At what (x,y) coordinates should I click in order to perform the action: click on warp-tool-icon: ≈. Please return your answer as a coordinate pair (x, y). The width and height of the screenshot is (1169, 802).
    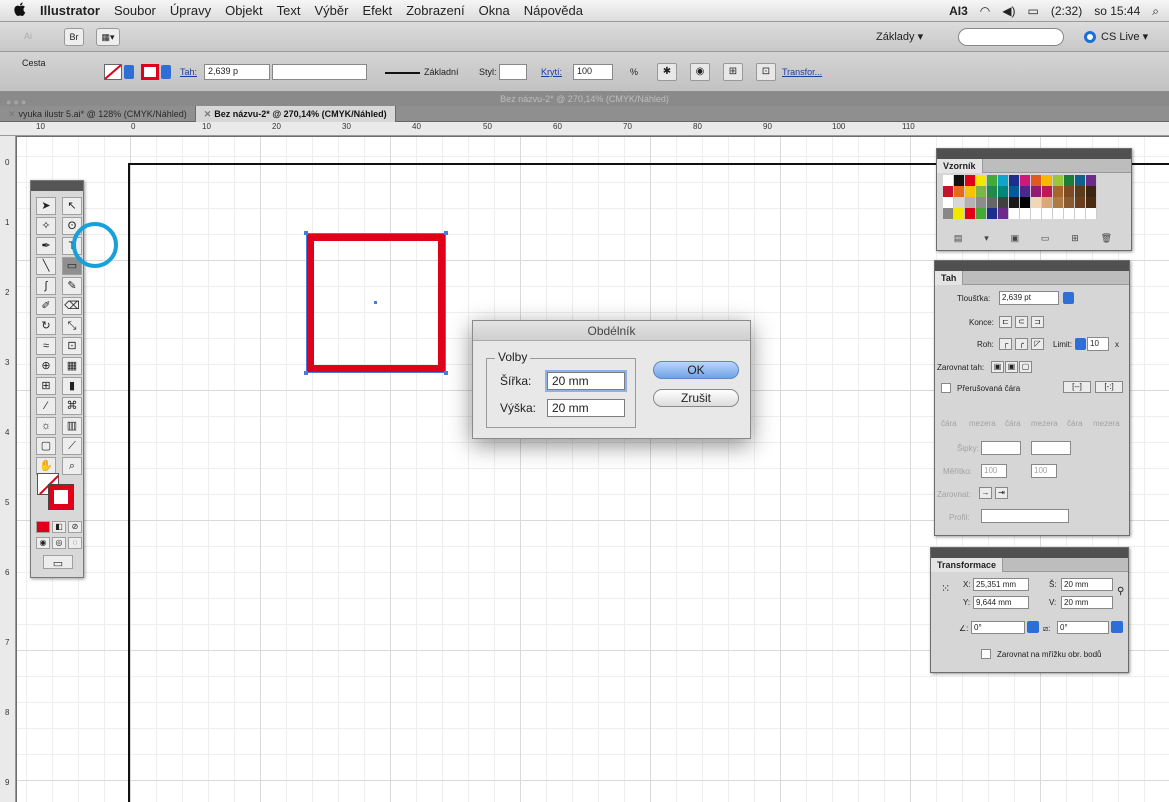
    Looking at the image, I should click on (46, 346).